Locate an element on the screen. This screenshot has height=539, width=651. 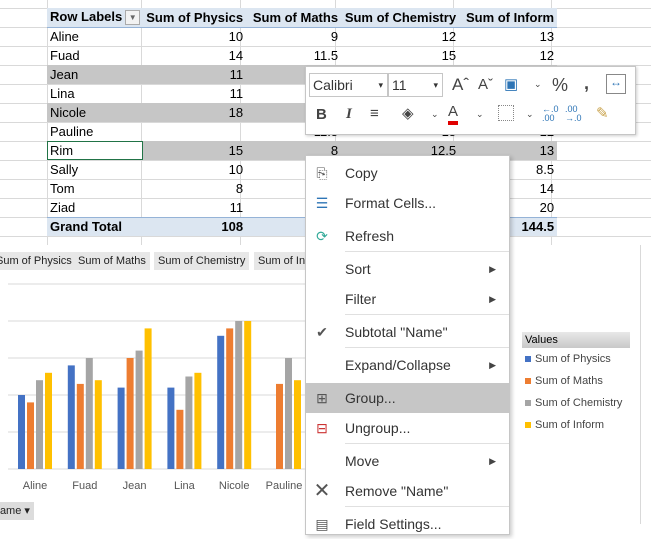
menu-label: Copy is located at coordinates (361, 173).